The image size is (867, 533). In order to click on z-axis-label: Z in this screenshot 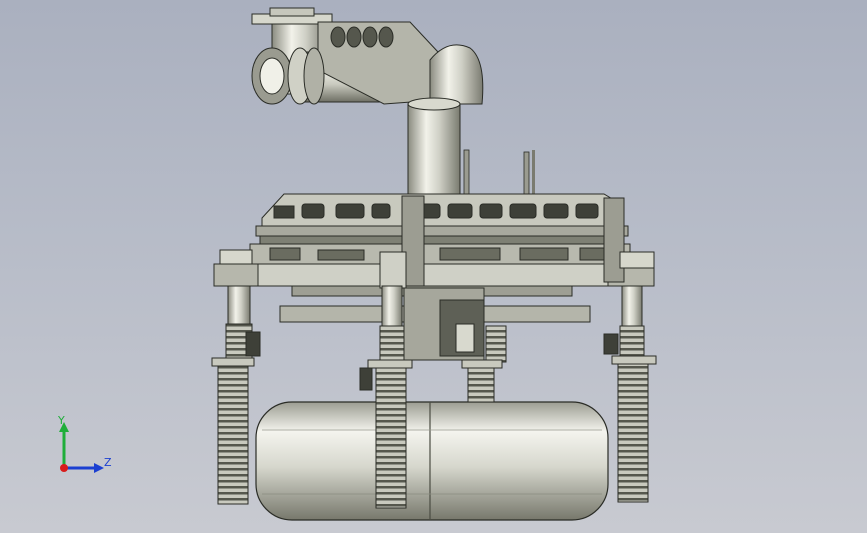, I will do `click(108, 462)`.